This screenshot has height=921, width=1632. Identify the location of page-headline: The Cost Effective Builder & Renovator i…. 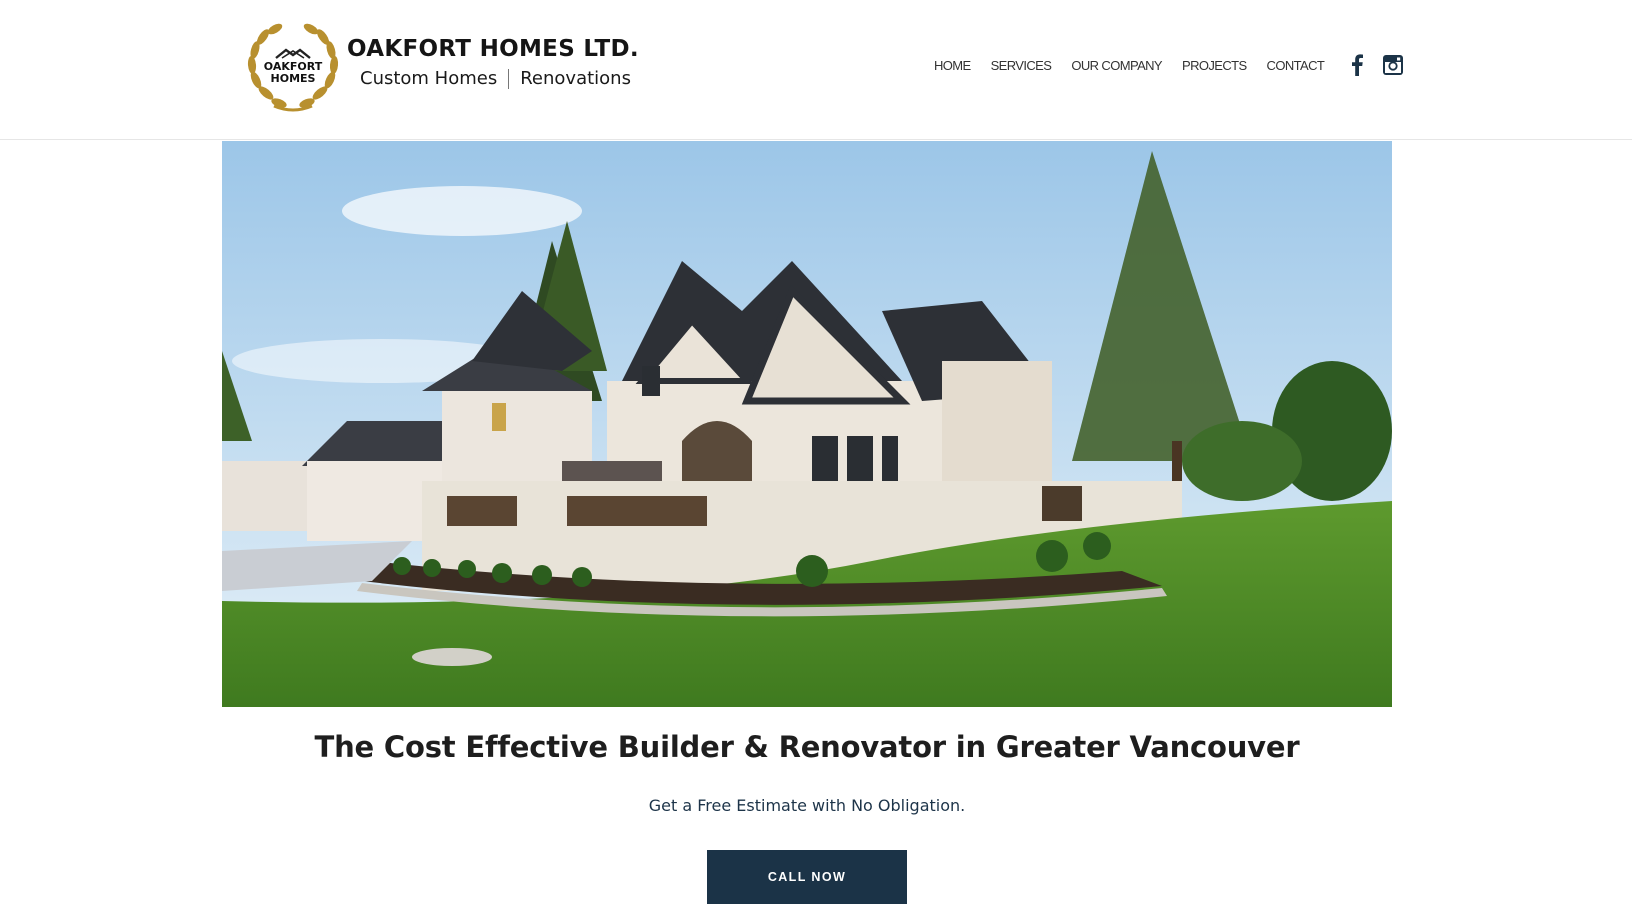
(807, 747).